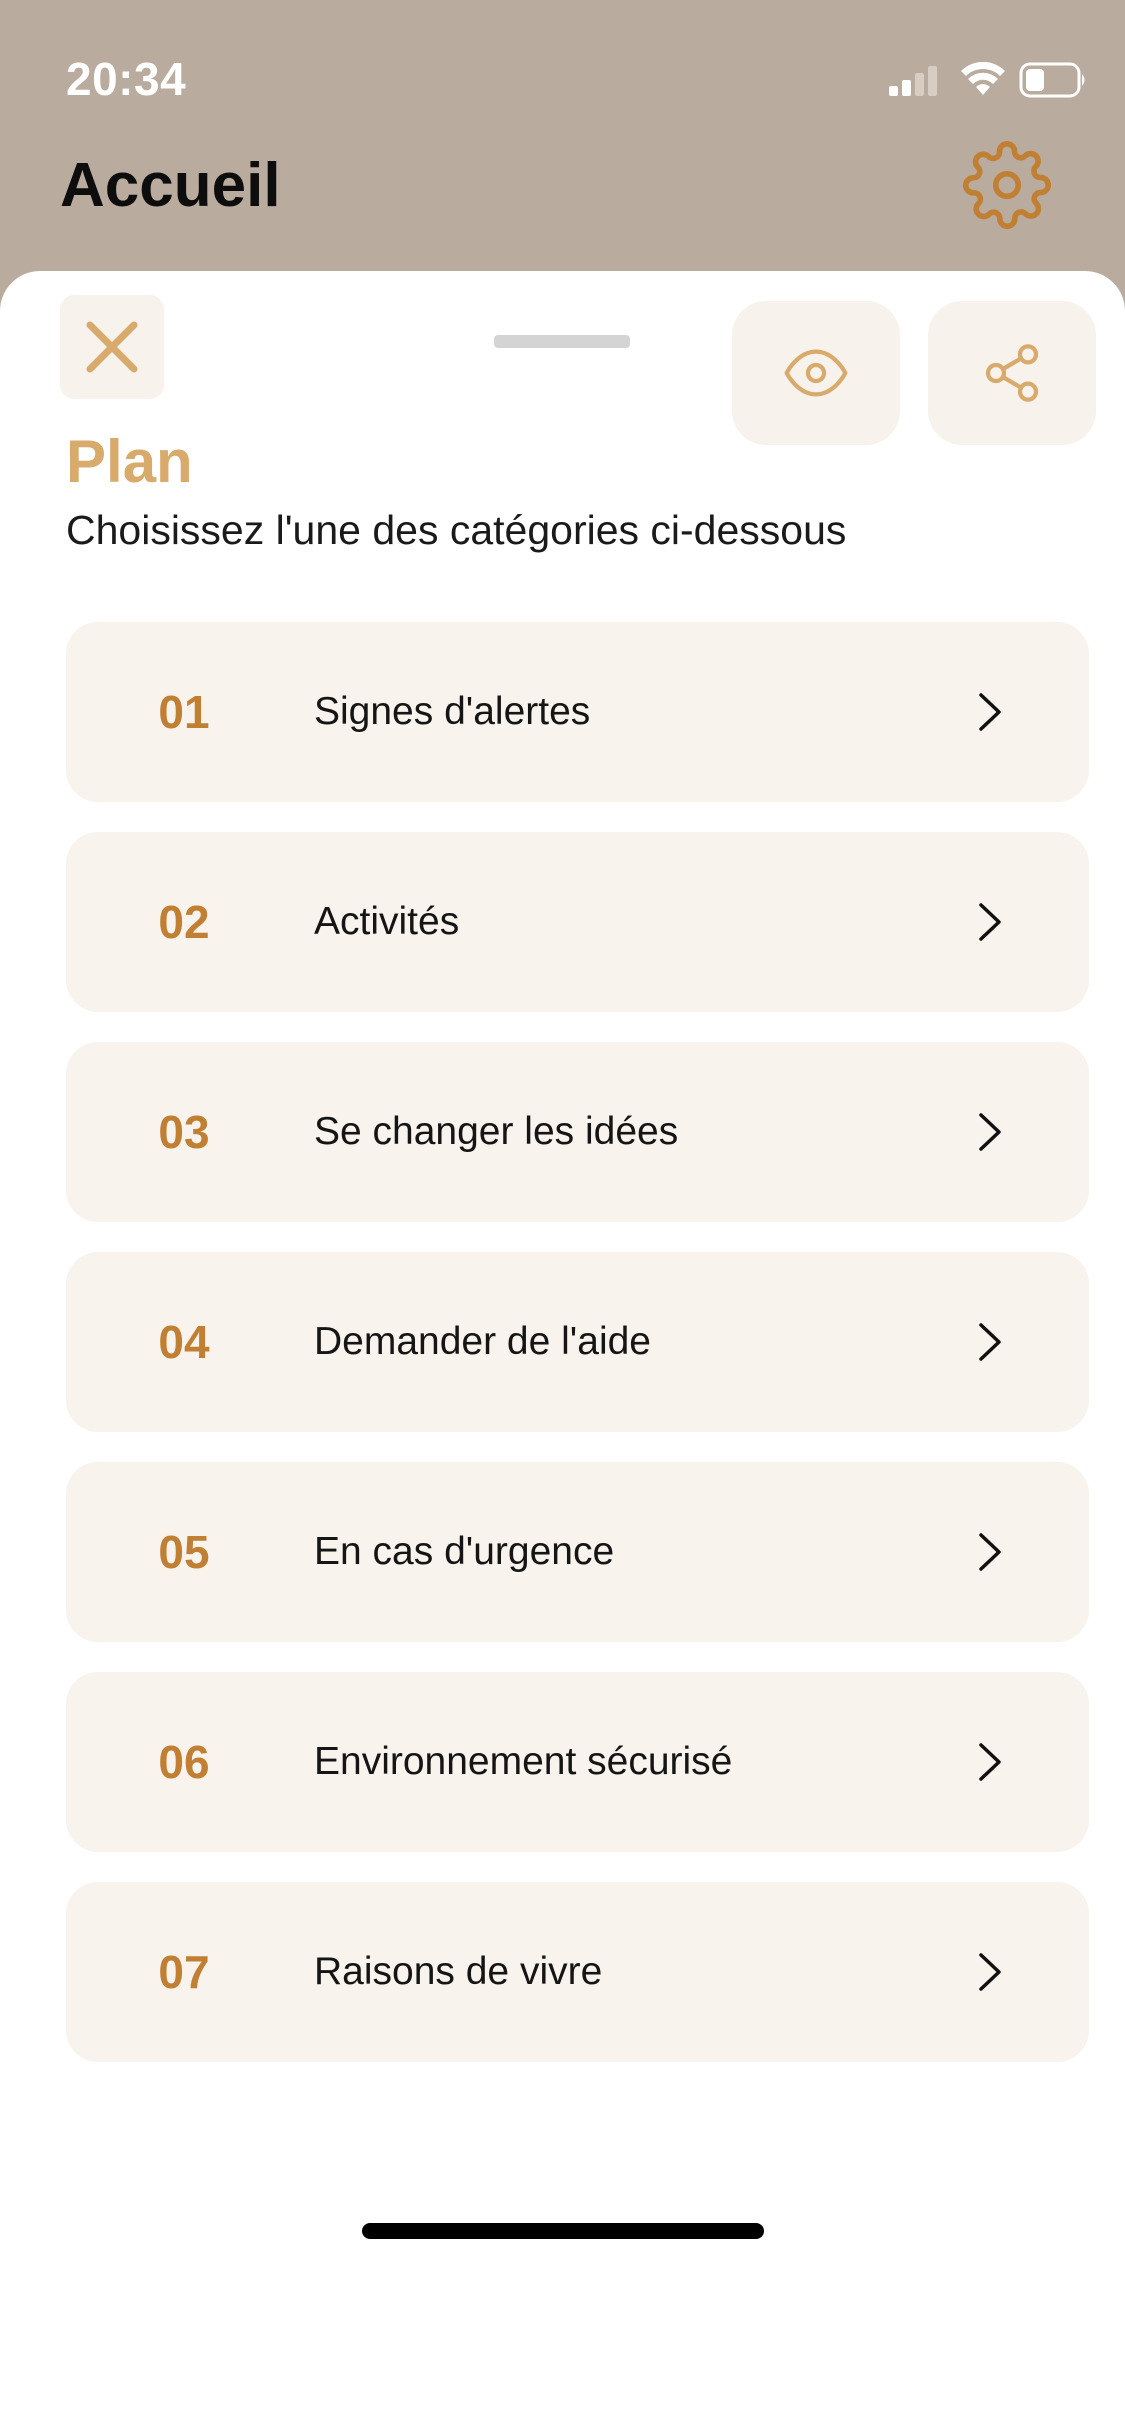  What do you see at coordinates (184, 1342) in the screenshot?
I see `category-number: 04` at bounding box center [184, 1342].